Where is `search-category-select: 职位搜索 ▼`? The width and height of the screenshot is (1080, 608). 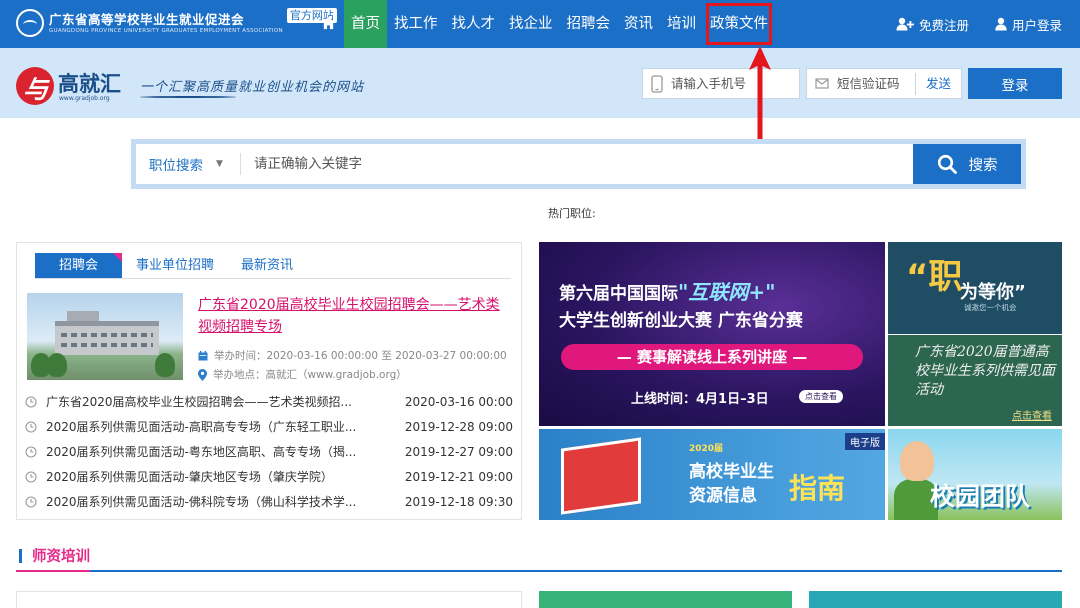 search-category-select: 职位搜索 ▼ is located at coordinates (188, 164).